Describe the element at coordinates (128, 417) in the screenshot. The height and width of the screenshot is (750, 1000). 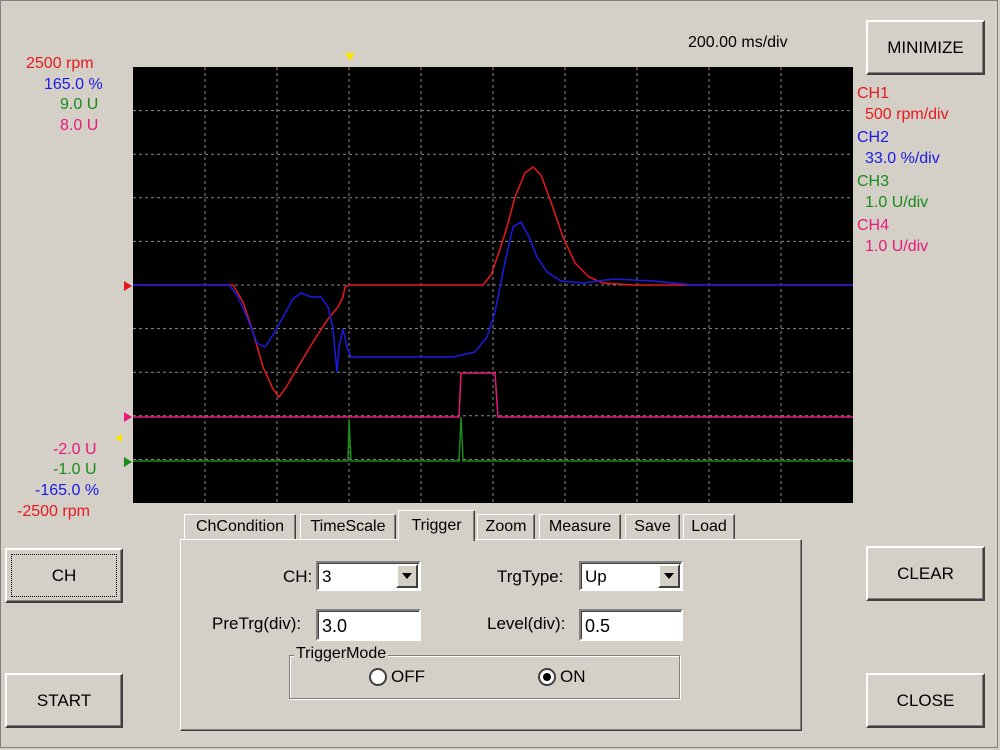
I see `ch4-offset-marker-icon` at that location.